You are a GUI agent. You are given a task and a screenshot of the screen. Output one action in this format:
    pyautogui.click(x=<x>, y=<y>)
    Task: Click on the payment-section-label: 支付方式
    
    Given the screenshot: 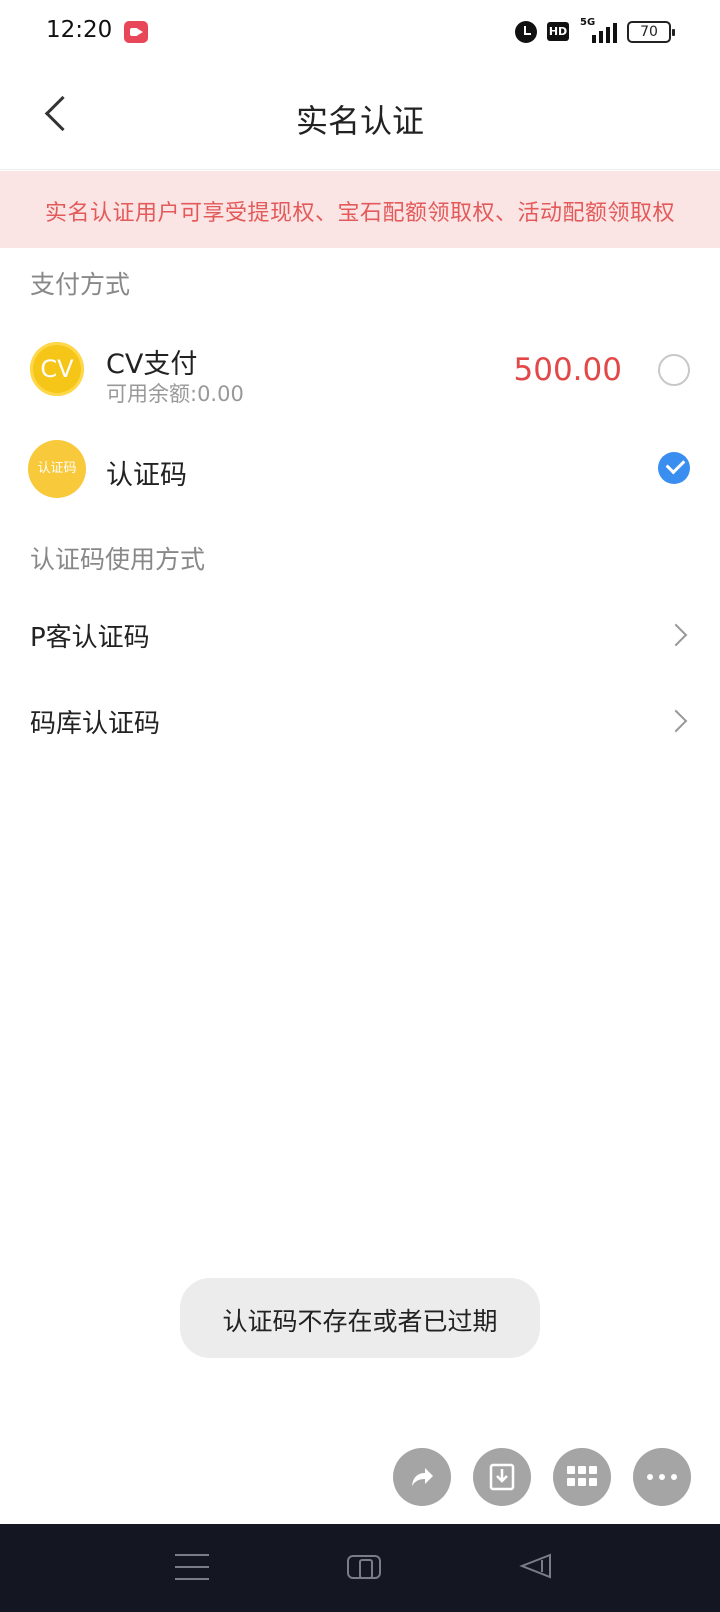 What is the action you would take?
    pyautogui.click(x=80, y=284)
    